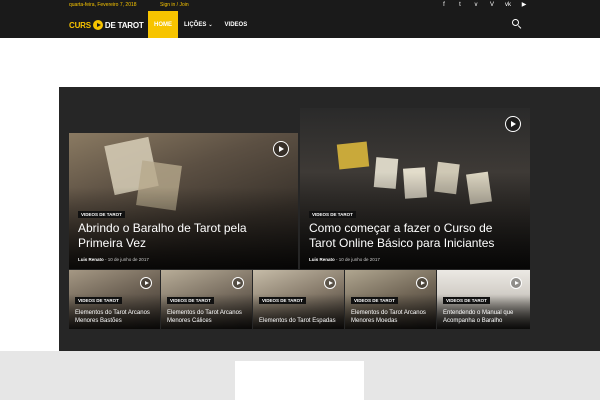 The height and width of the screenshot is (400, 600). Describe the element at coordinates (299, 321) in the screenshot. I see `video-title: Elementos do Tarot Espadas` at that location.